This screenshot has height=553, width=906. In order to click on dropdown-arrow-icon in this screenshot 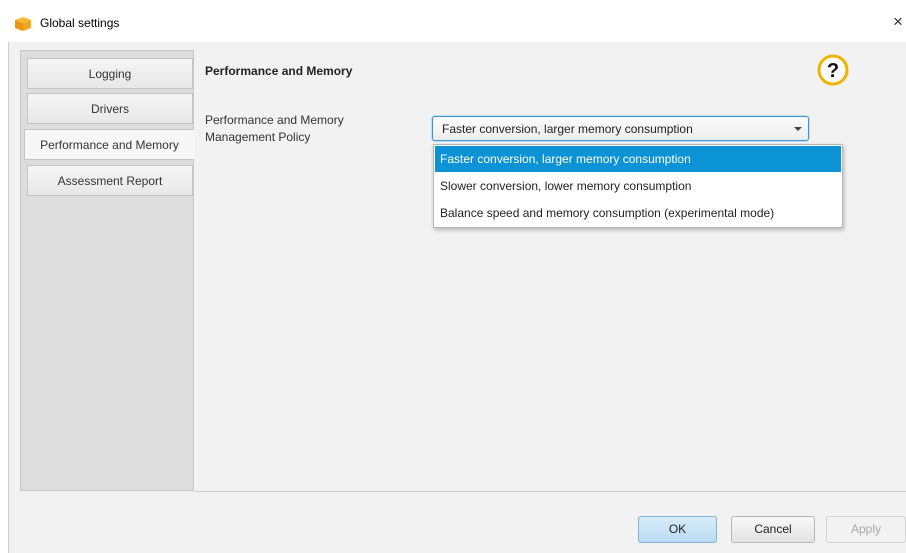, I will do `click(798, 129)`.